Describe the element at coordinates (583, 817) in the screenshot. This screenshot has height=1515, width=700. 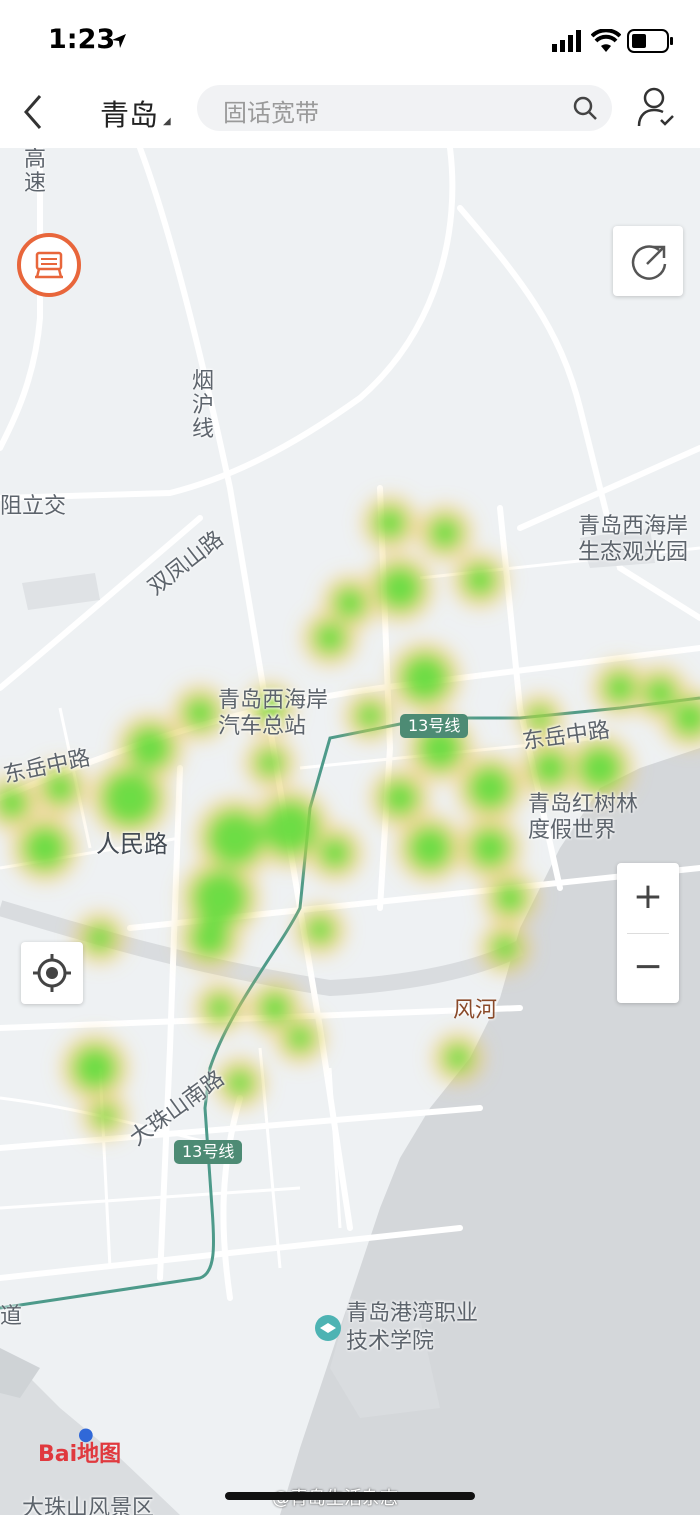
I see `label-mangrove: 青岛红树林 度假世界` at that location.